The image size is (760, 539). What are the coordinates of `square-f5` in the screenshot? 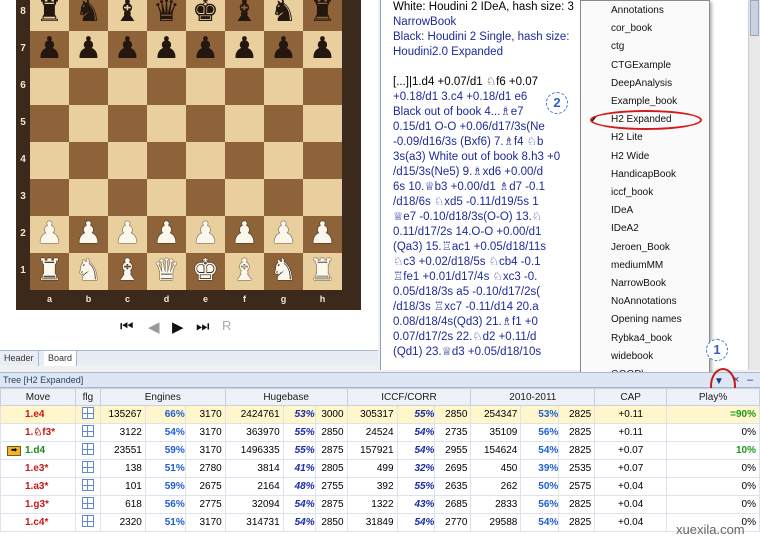 It's located at (244, 123).